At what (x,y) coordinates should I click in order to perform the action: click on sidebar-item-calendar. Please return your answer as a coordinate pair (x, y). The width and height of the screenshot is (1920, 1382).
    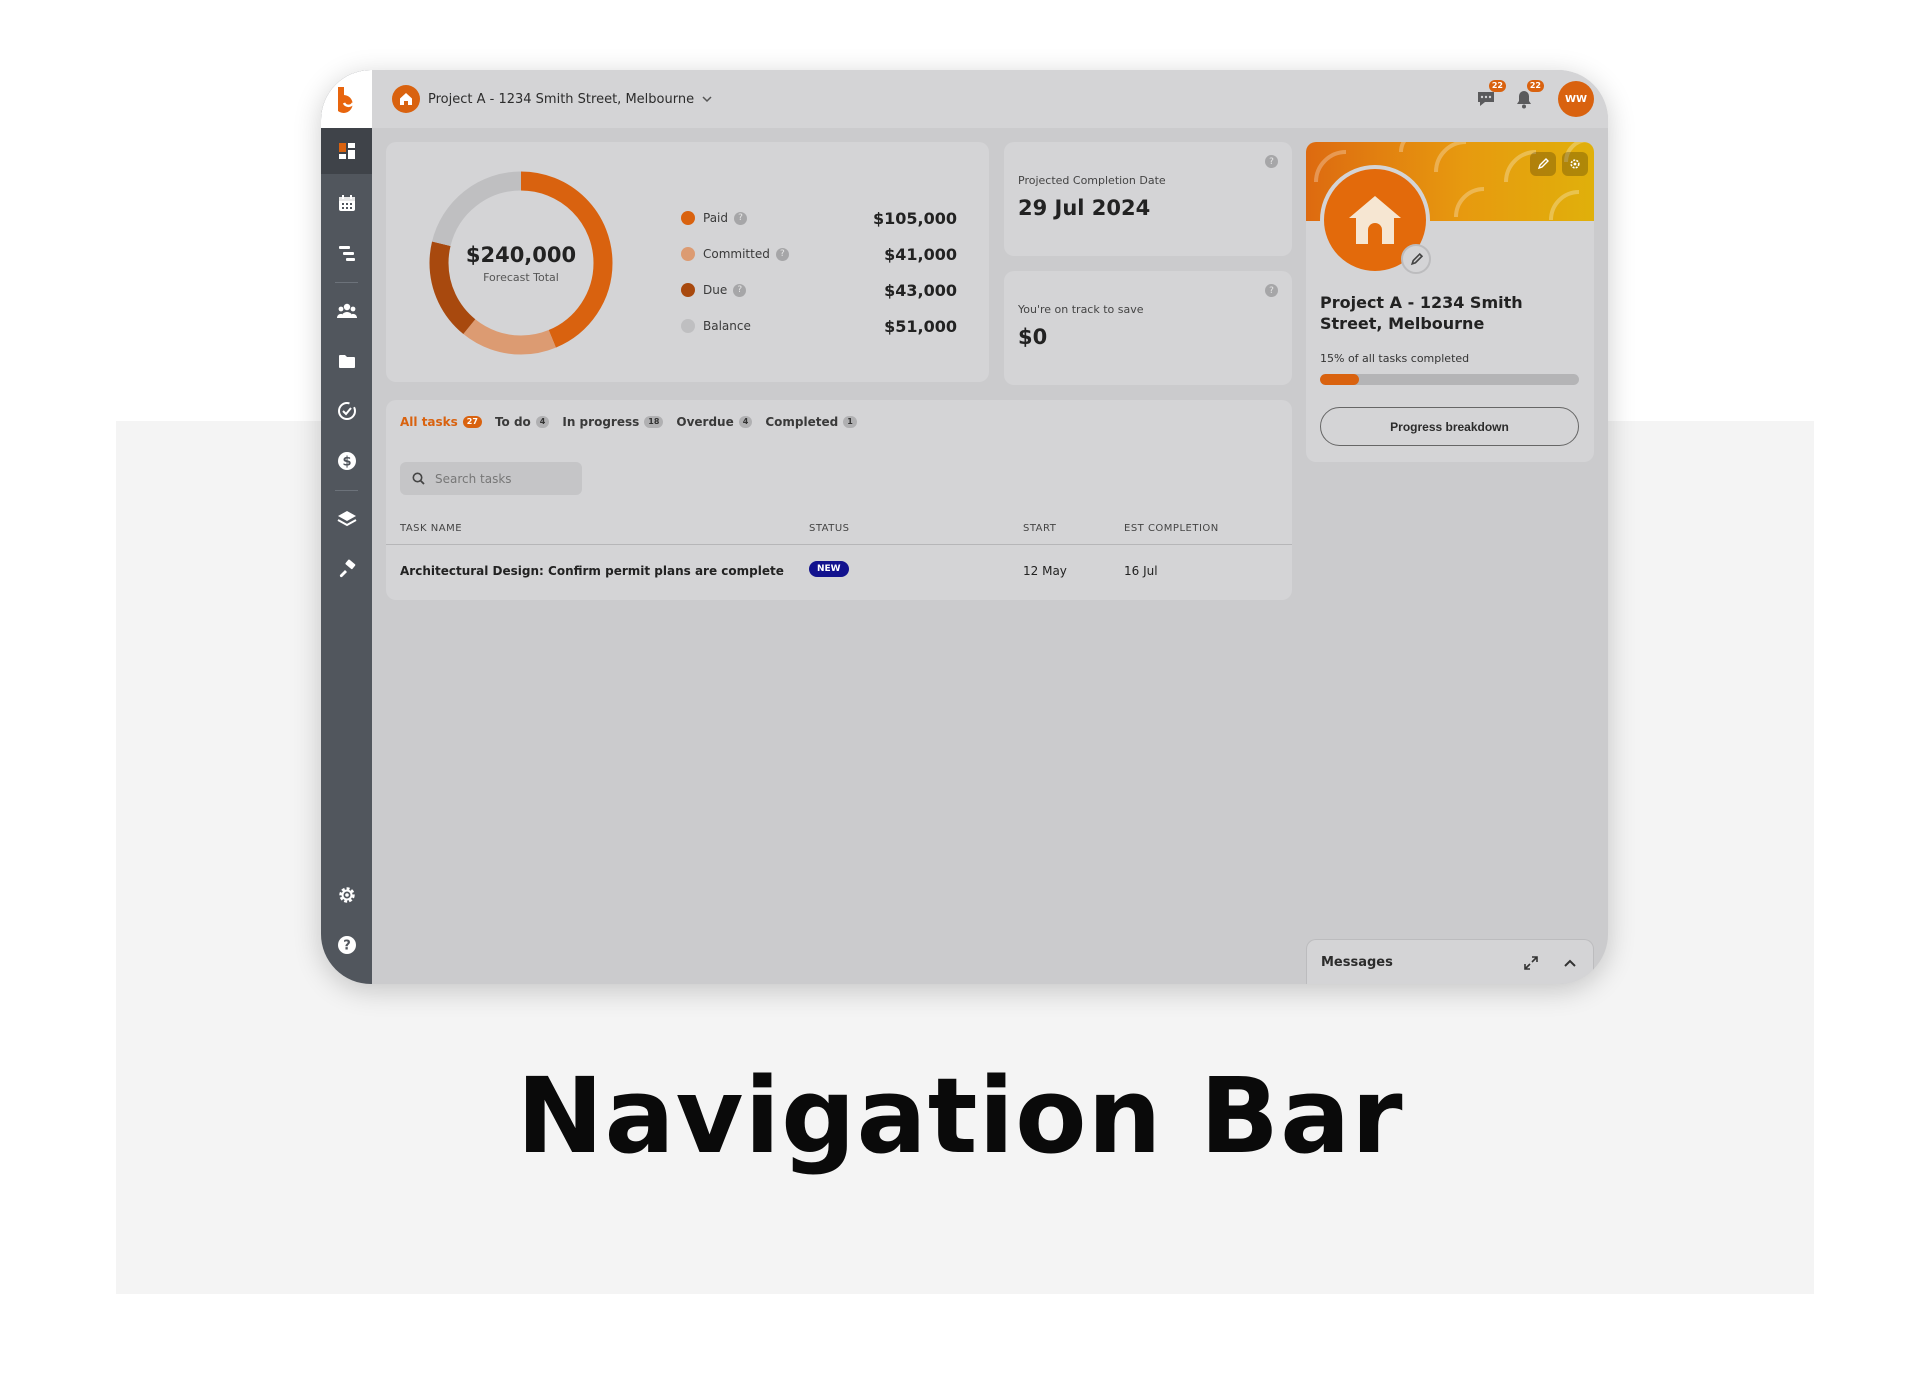
    Looking at the image, I should click on (346, 203).